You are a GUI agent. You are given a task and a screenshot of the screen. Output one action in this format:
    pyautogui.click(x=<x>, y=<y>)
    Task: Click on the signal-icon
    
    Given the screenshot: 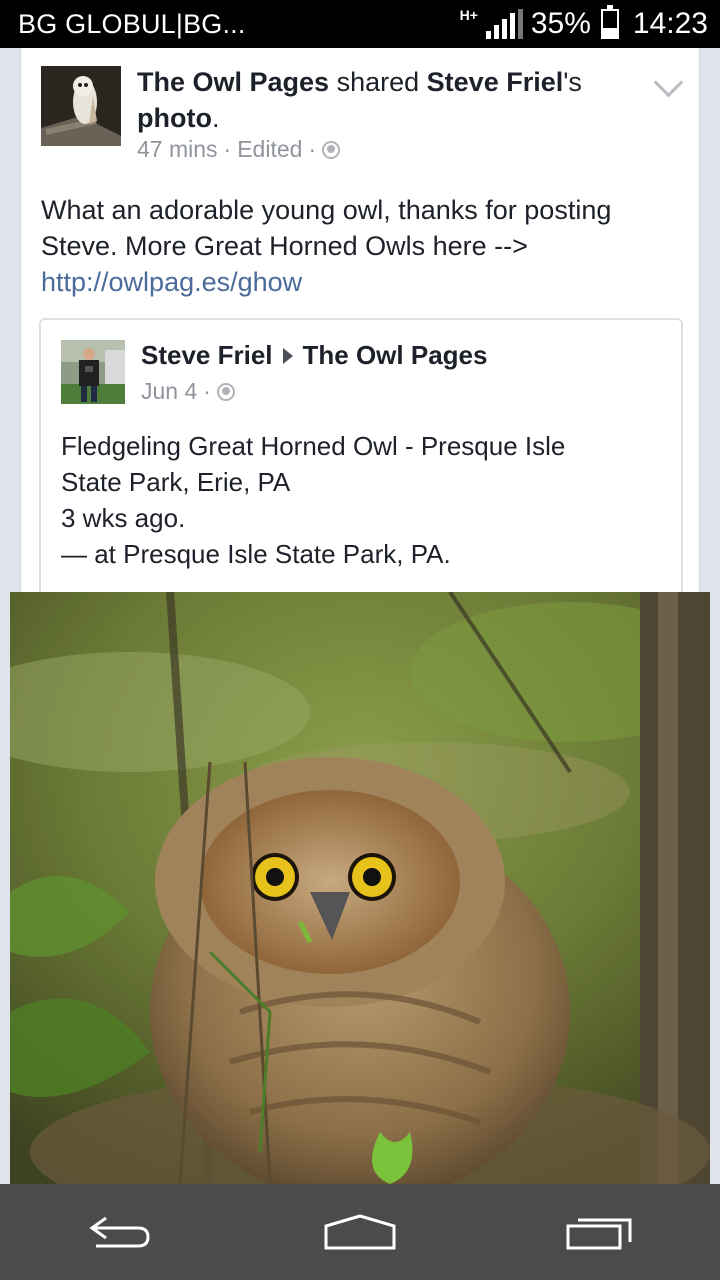 What is the action you would take?
    pyautogui.click(x=504, y=24)
    